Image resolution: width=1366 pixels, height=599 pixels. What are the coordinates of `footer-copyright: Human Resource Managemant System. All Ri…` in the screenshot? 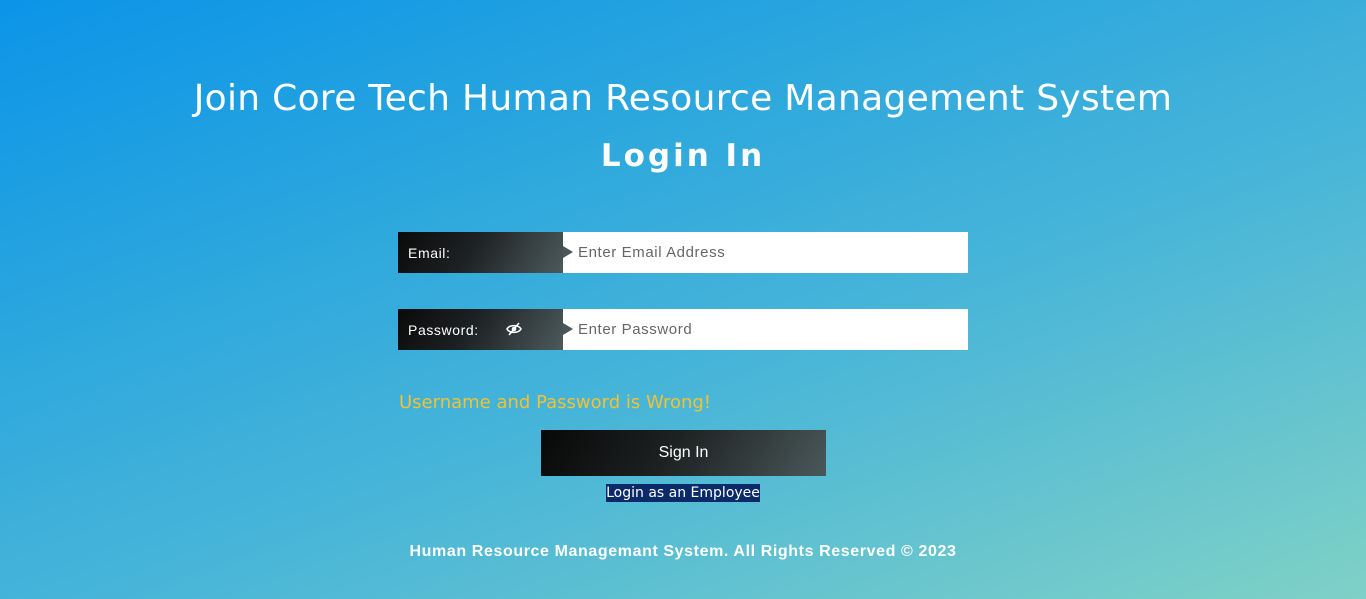 It's located at (683, 551).